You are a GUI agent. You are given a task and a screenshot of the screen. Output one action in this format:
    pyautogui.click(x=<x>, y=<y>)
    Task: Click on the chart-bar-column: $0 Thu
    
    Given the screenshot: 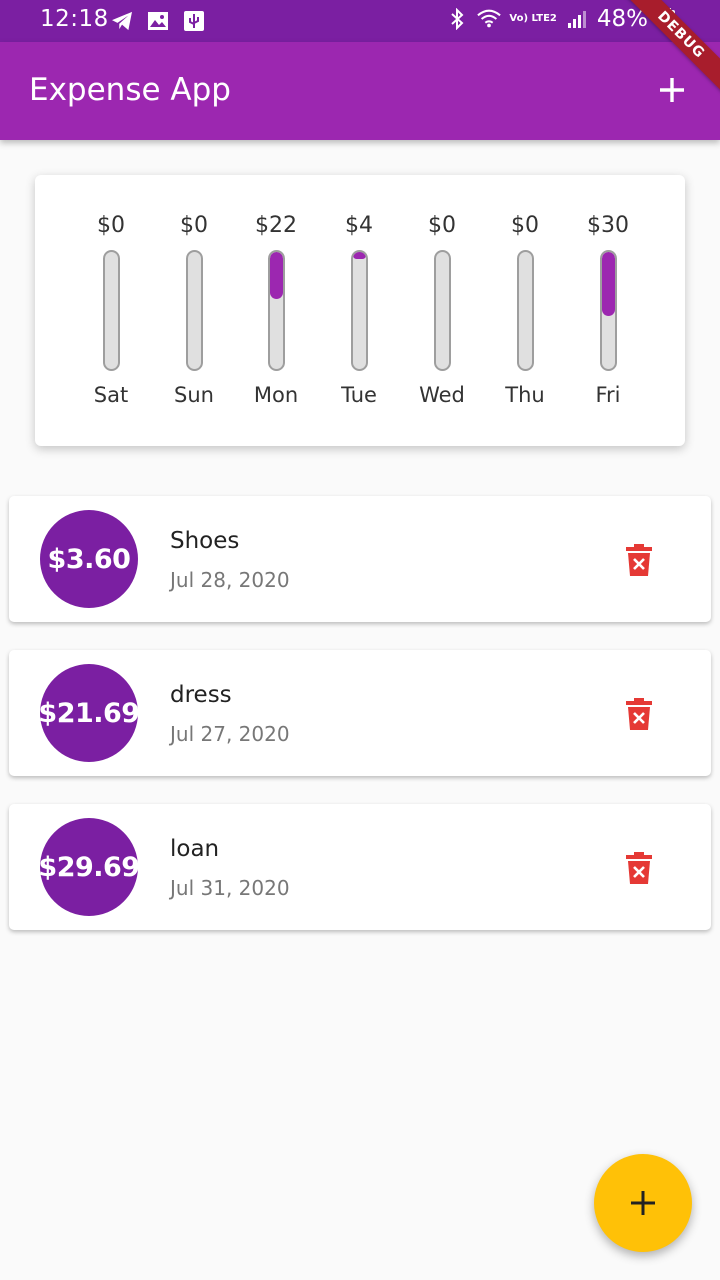 What is the action you would take?
    pyautogui.click(x=525, y=310)
    